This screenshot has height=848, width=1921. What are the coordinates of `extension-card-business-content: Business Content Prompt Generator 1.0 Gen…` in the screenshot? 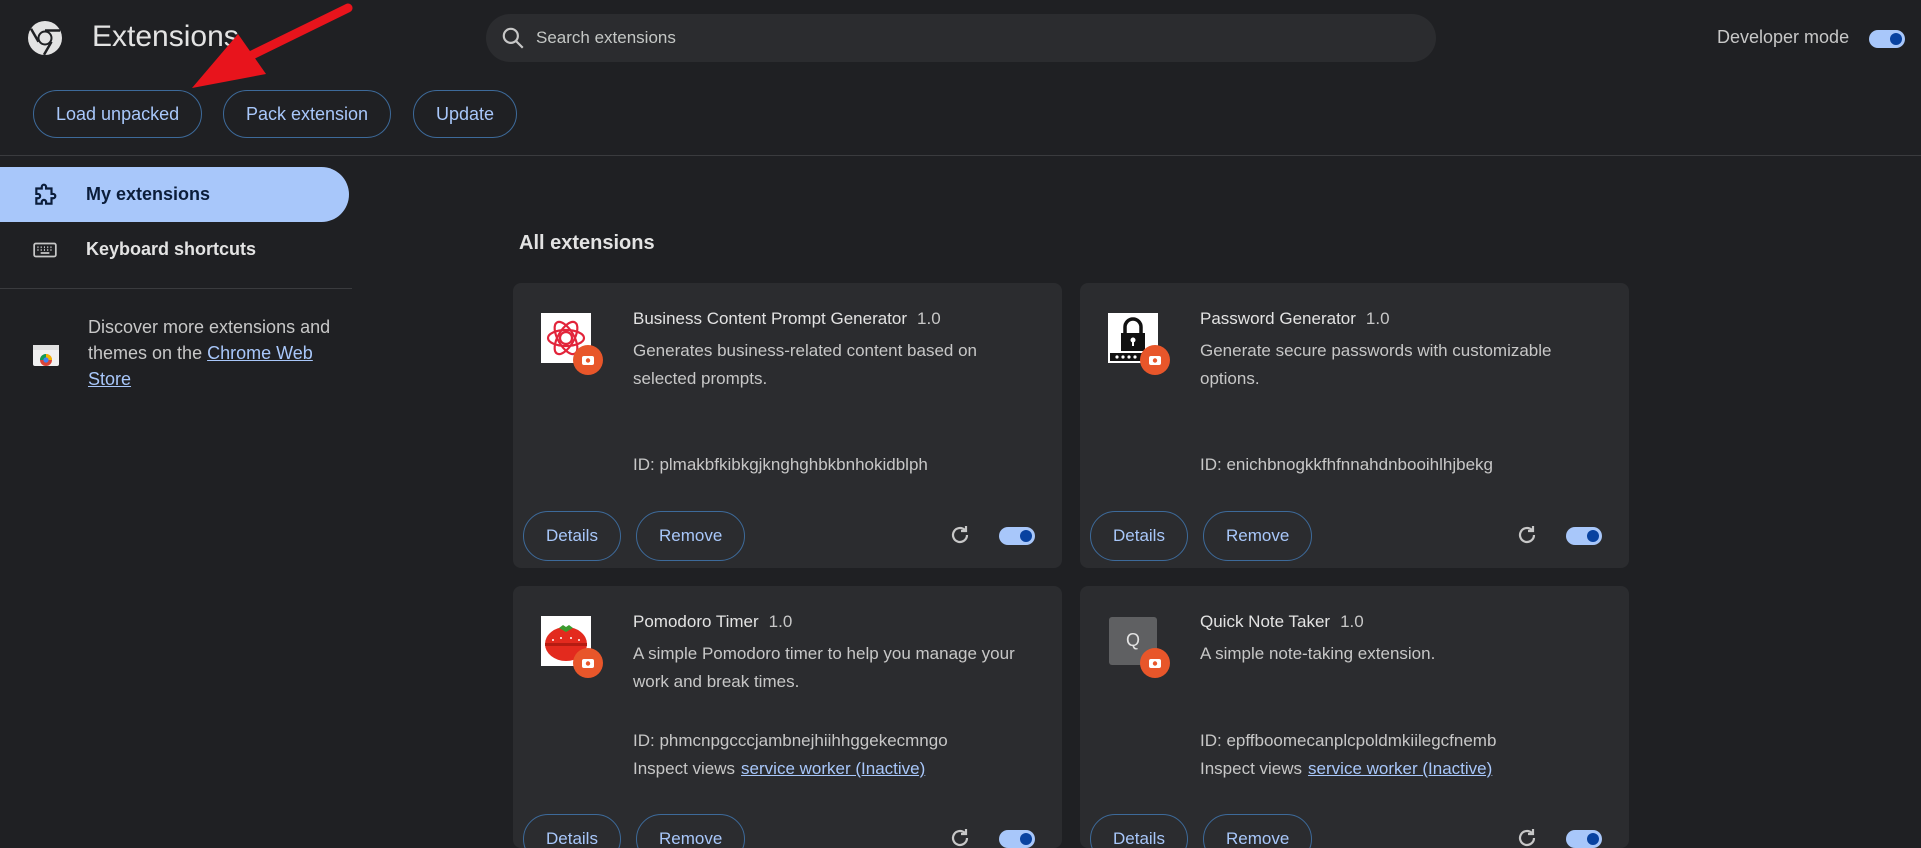 It's located at (787, 425).